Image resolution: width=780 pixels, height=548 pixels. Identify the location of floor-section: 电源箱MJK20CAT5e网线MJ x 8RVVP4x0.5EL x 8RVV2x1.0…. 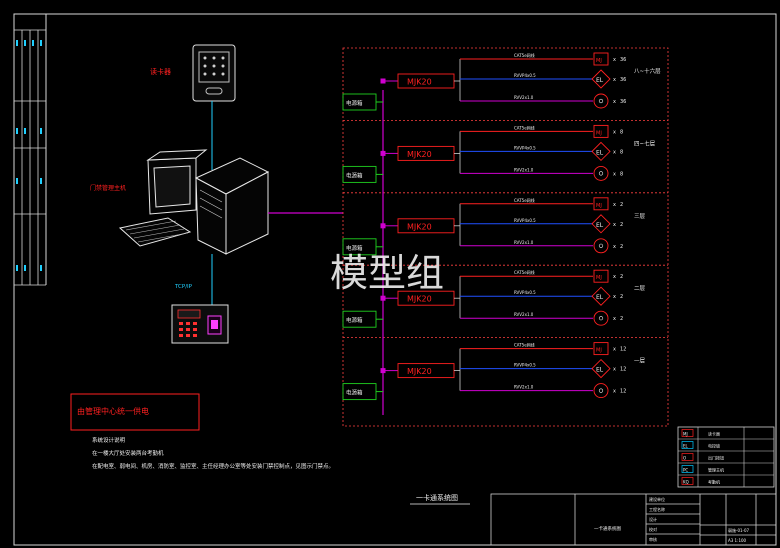
(499, 153).